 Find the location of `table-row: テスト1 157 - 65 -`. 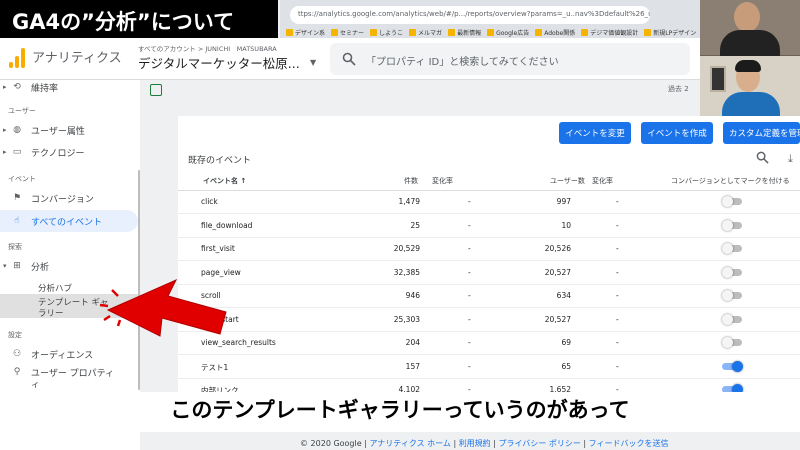

table-row: テスト1 157 - 65 - is located at coordinates (489, 367).